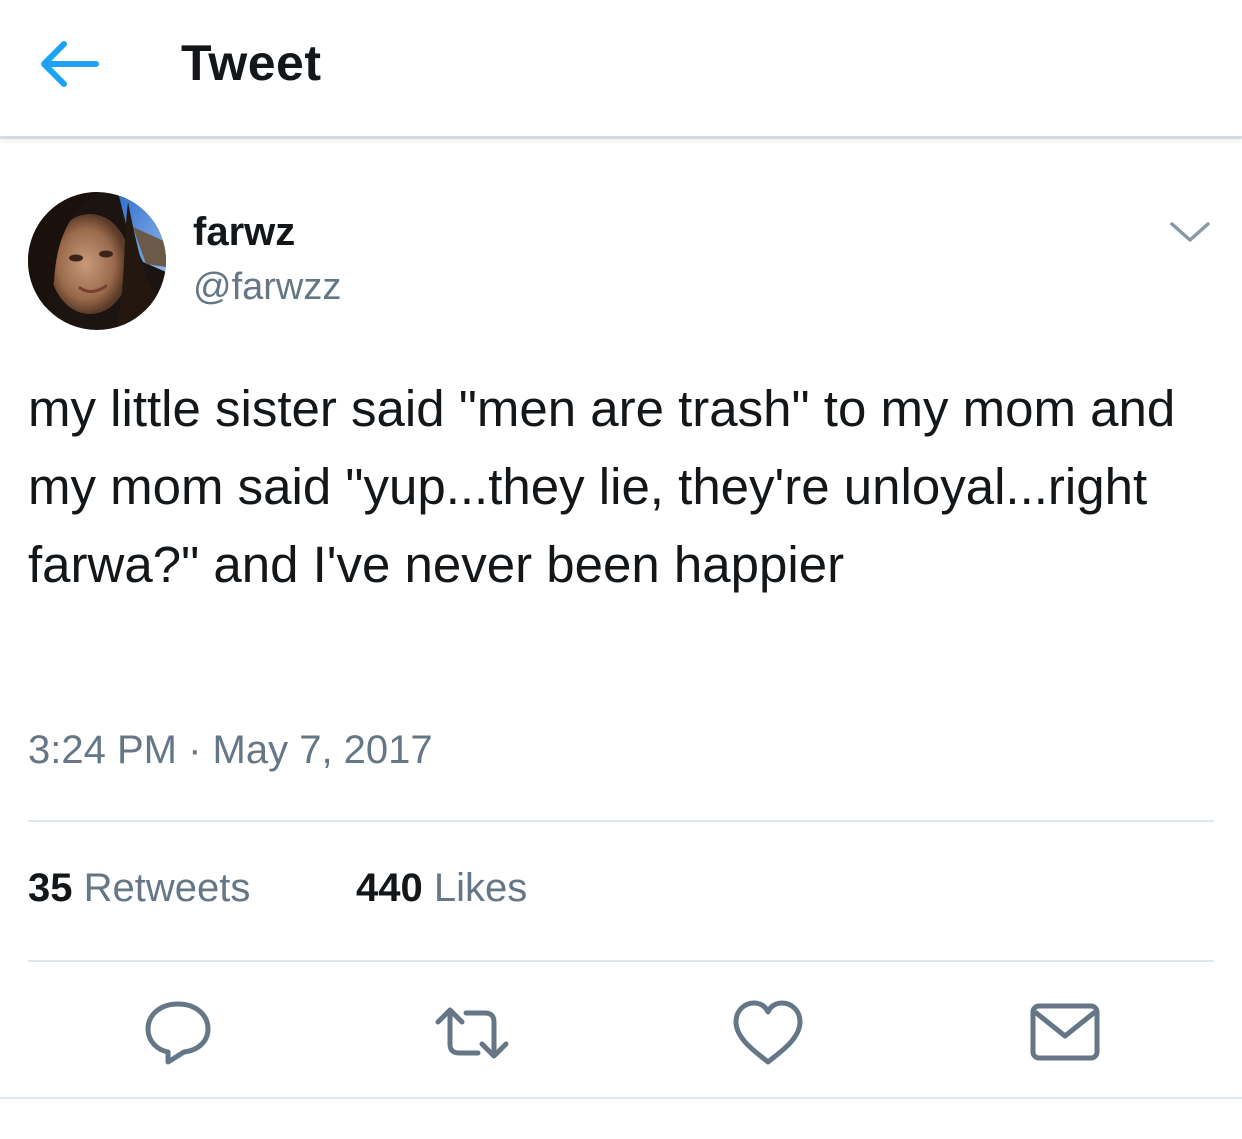 The height and width of the screenshot is (1139, 1242). I want to click on reply-icon, so click(178, 1033).